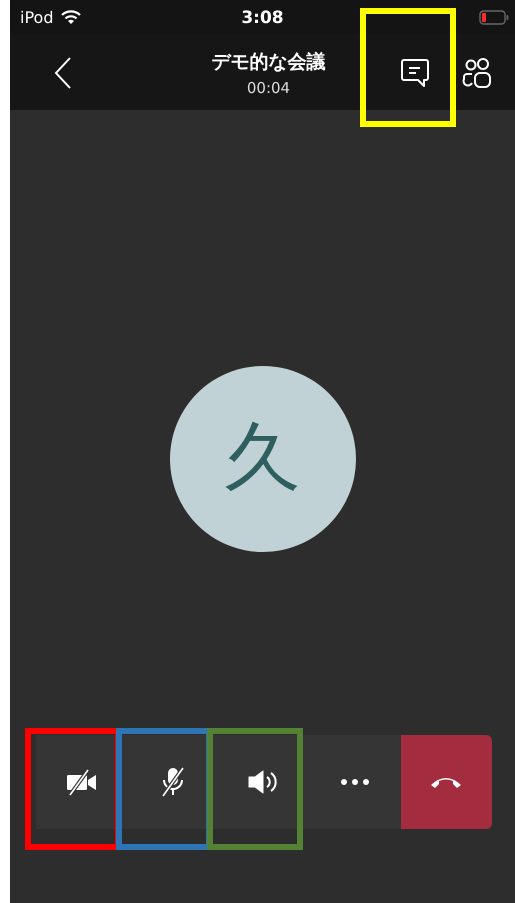  Describe the element at coordinates (355, 782) in the screenshot. I see `more-icon` at that location.